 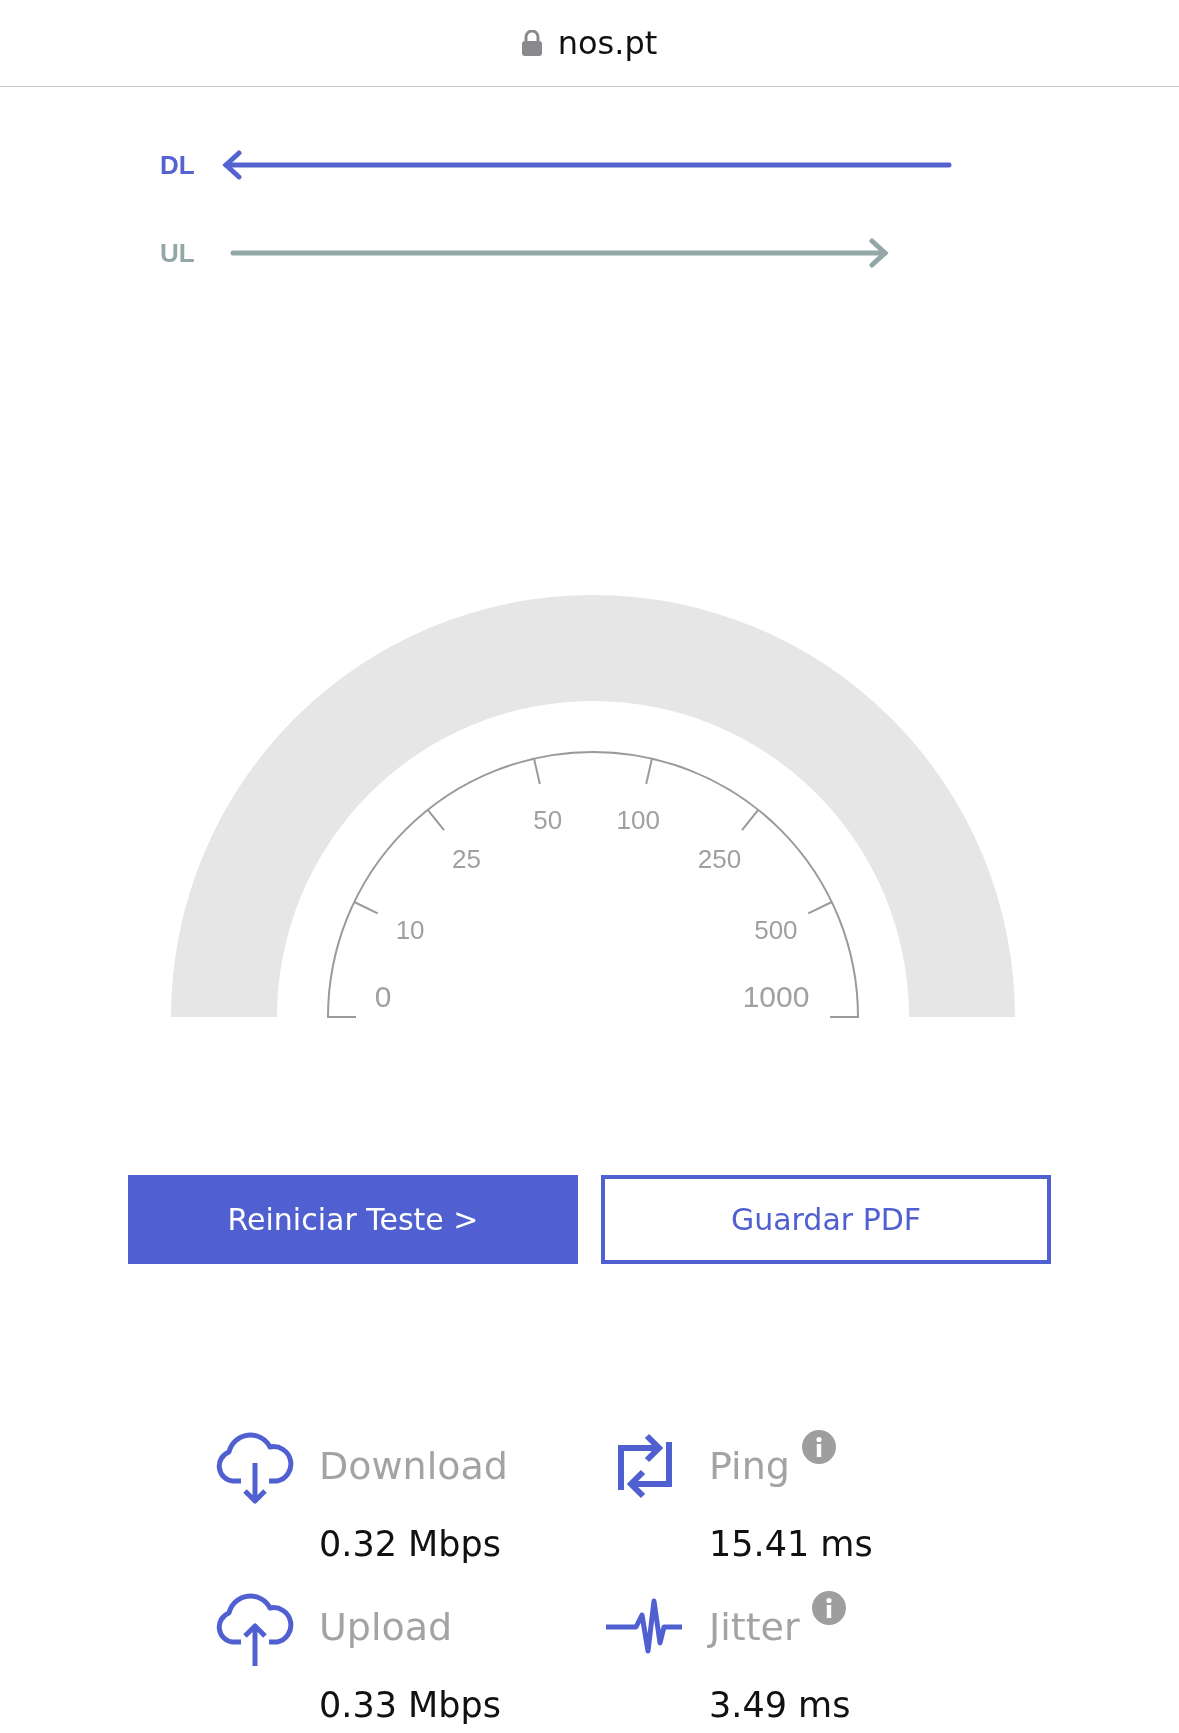 I want to click on save-pdf-button: Guardar PDF, so click(x=826, y=1219).